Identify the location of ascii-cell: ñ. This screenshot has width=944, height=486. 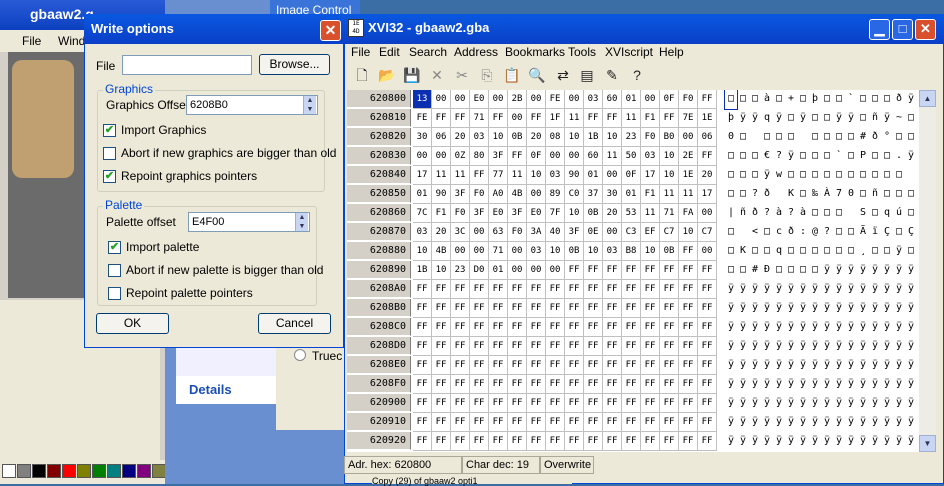
(875, 194).